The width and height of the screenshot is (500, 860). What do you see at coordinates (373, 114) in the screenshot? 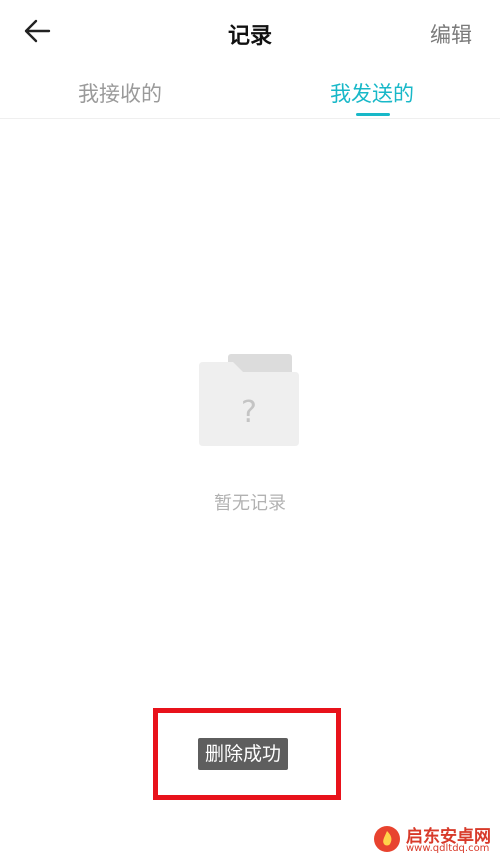
I see `active-tab-indicator` at bounding box center [373, 114].